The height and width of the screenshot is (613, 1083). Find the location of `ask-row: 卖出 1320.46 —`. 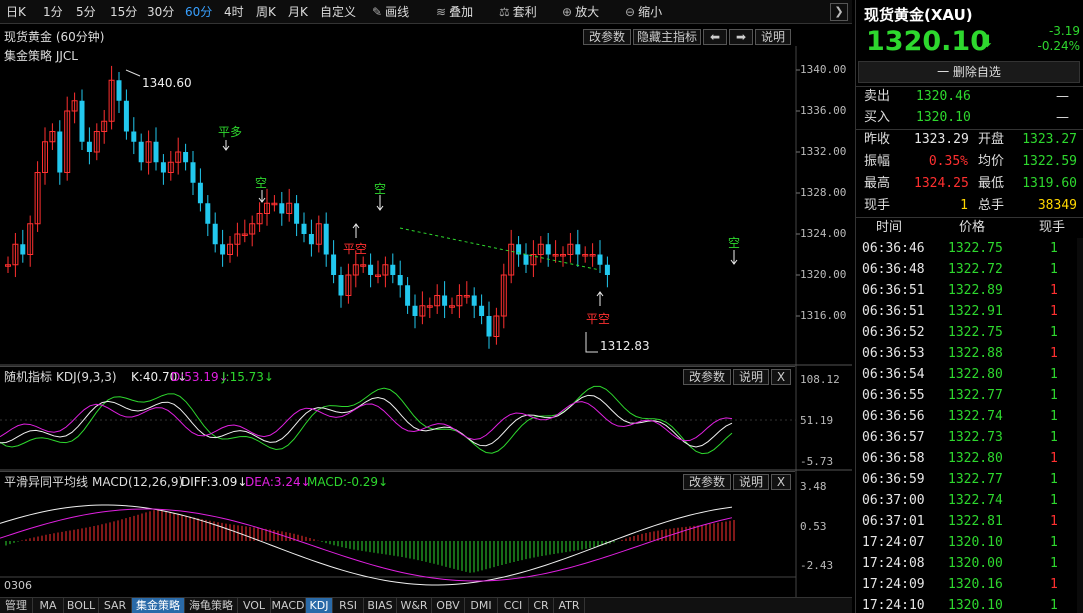

ask-row: 卖出 1320.46 — is located at coordinates (969, 97).